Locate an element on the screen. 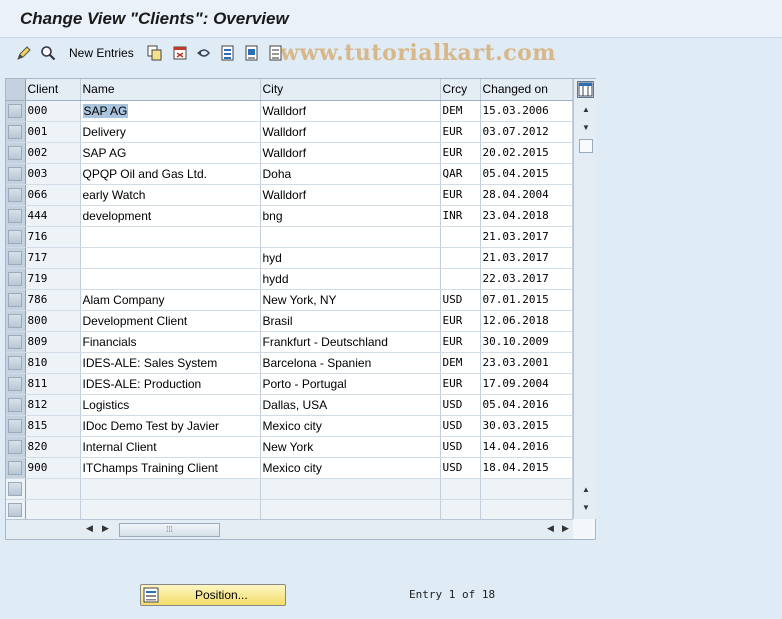 This screenshot has height=619, width=782. cell-name: SAP AG is located at coordinates (170, 111).